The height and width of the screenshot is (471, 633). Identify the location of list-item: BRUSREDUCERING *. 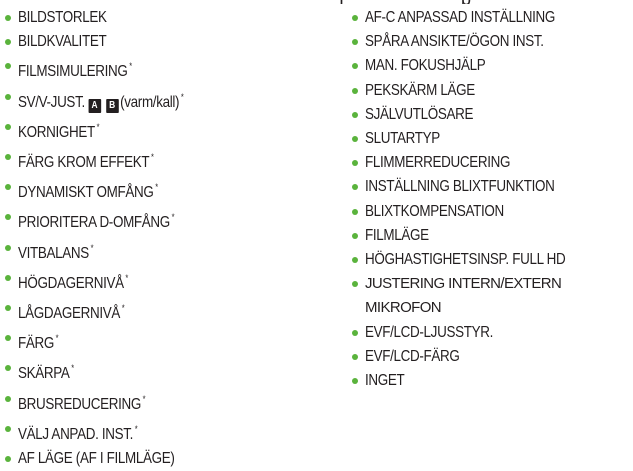
(164, 402).